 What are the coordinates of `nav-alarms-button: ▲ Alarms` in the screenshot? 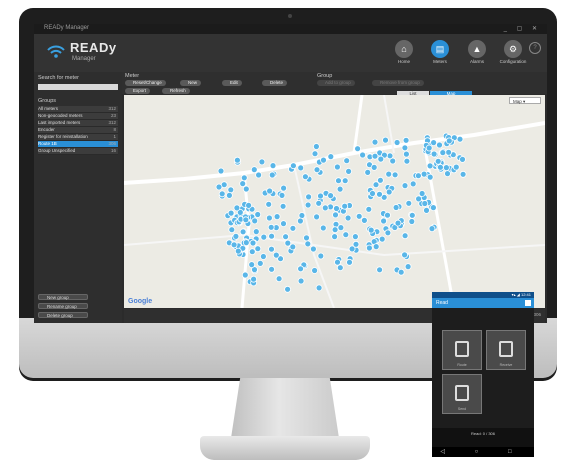 It's located at (477, 56).